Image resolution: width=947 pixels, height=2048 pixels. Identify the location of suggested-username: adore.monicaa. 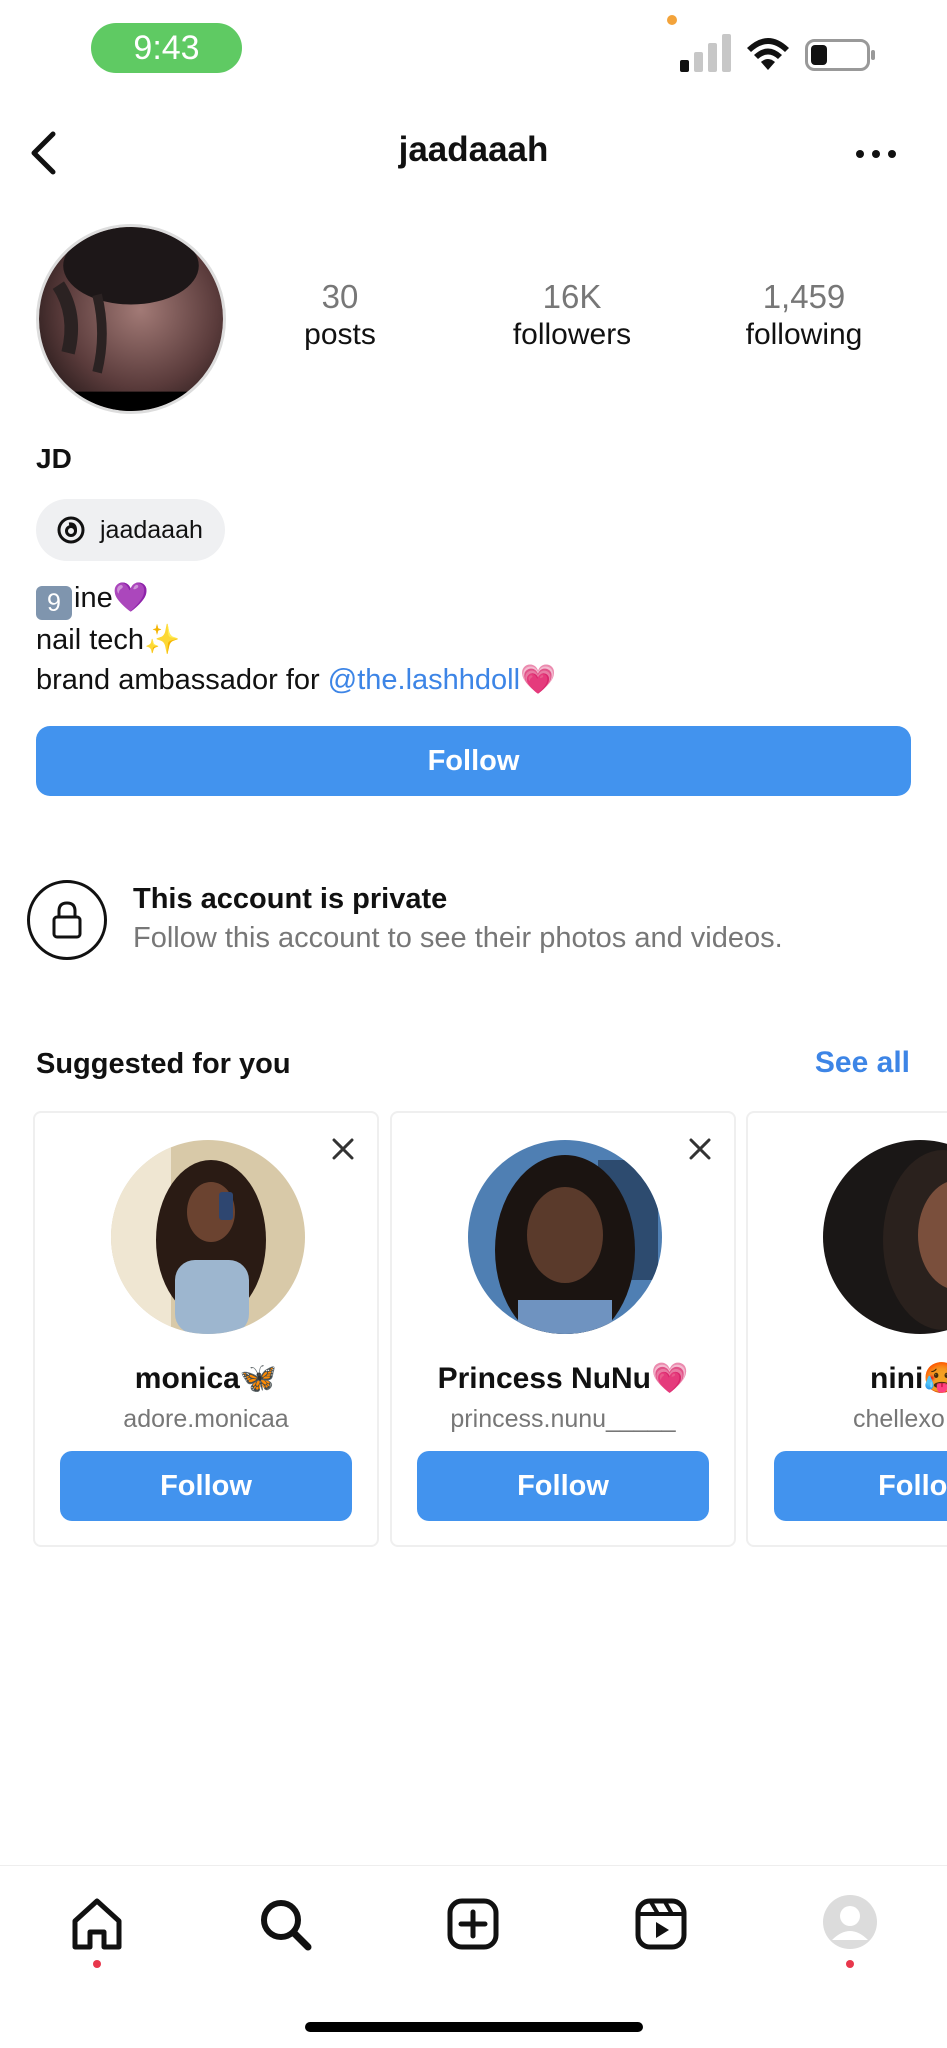
(206, 1419).